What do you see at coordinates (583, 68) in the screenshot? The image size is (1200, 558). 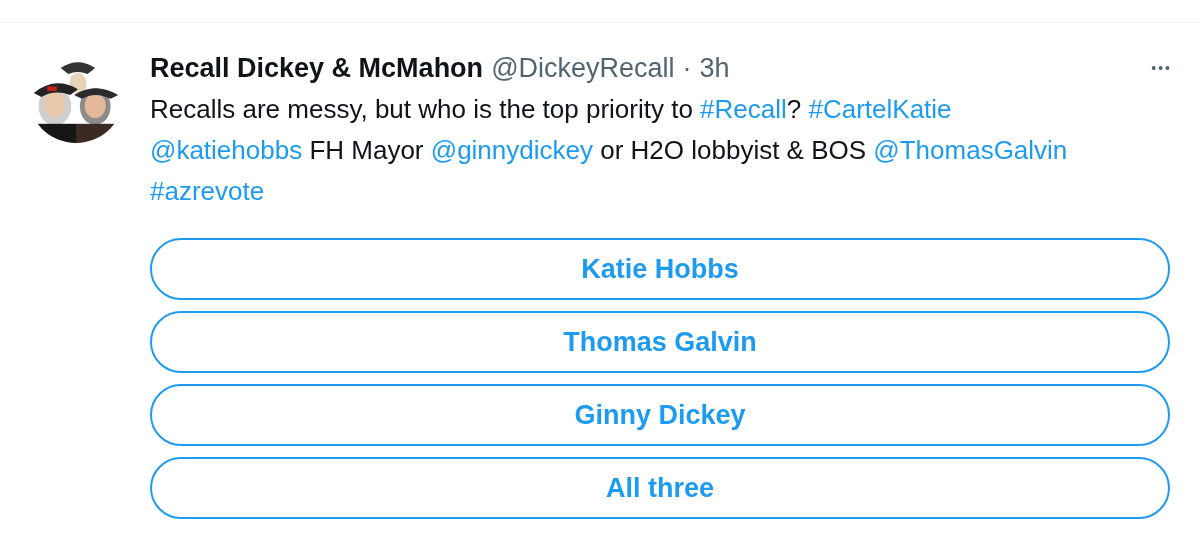 I see `author-handle: @DickeyRecall` at bounding box center [583, 68].